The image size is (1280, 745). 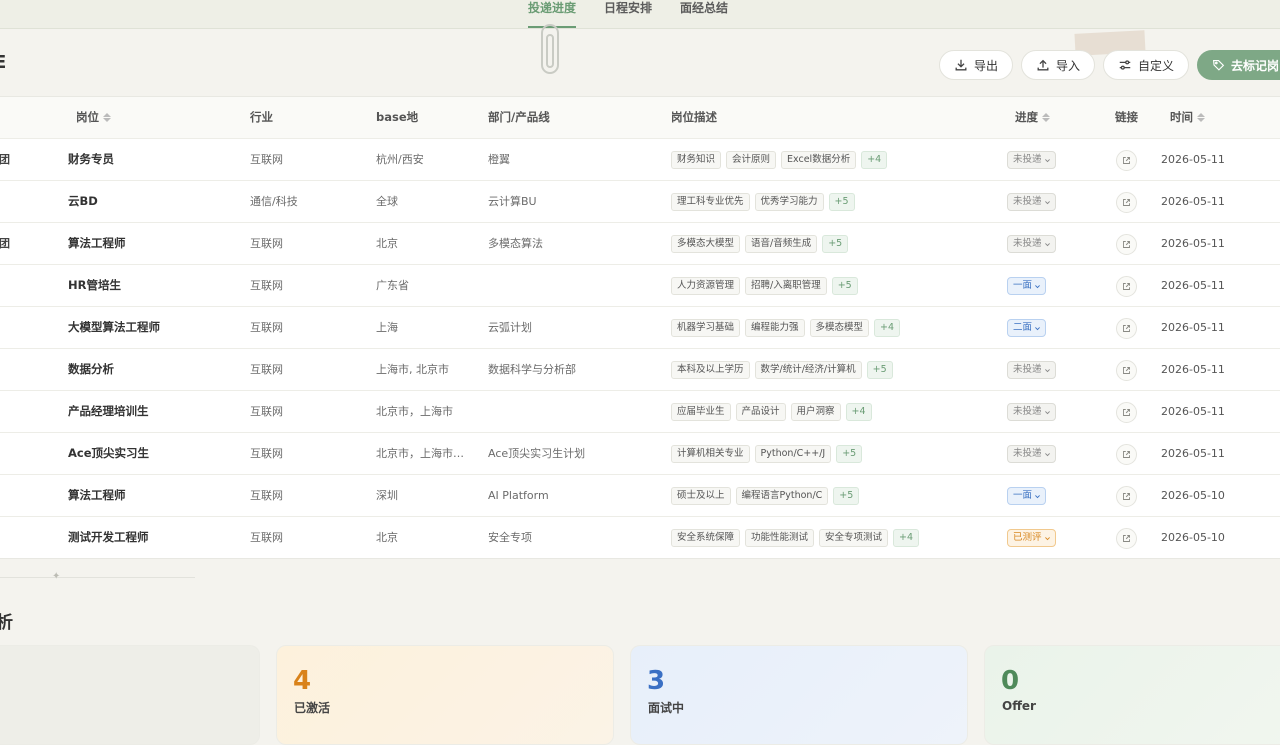 I want to click on import-button: 导入, so click(x=1058, y=65).